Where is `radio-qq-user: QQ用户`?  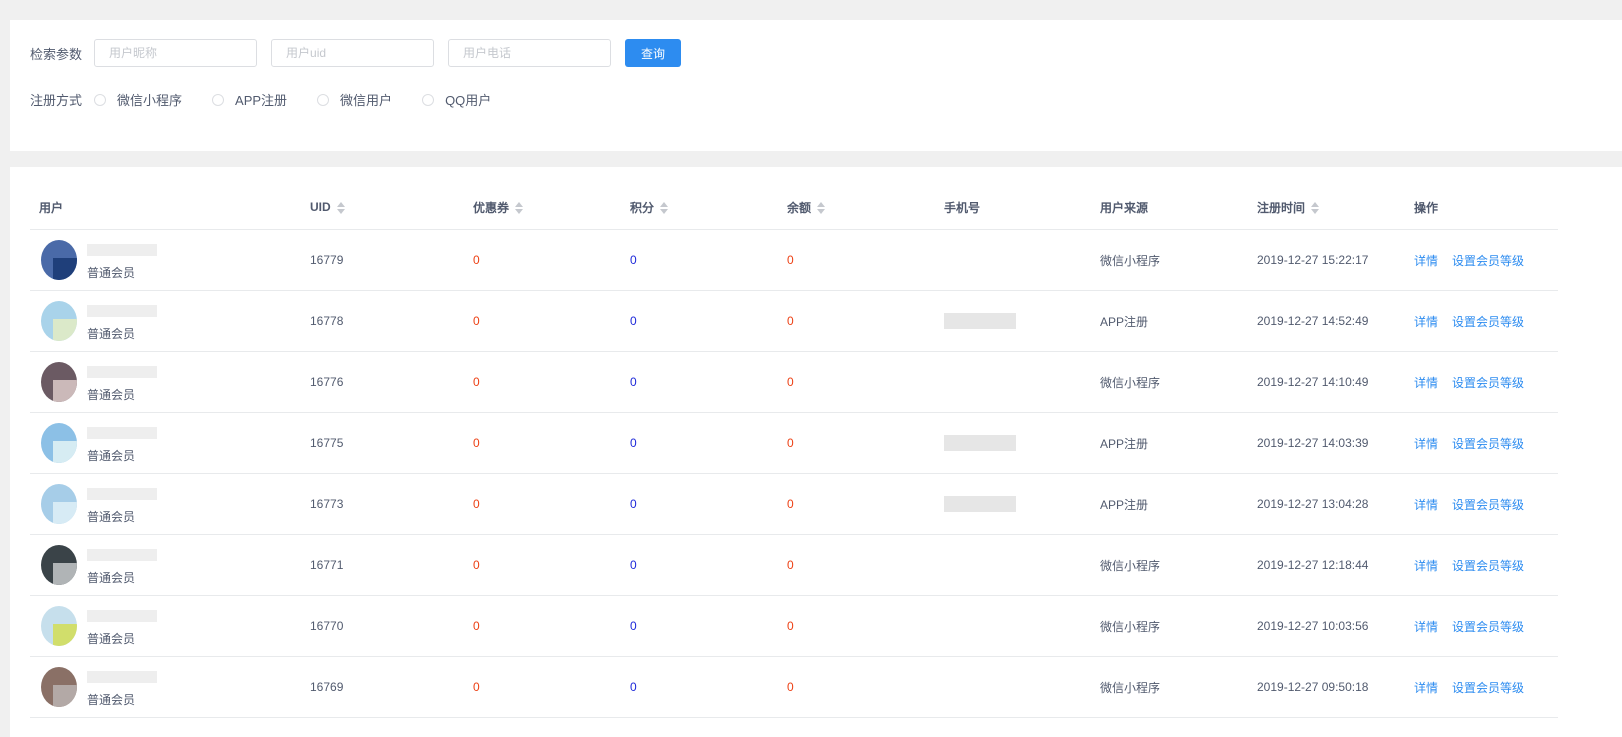 radio-qq-user: QQ用户 is located at coordinates (456, 99).